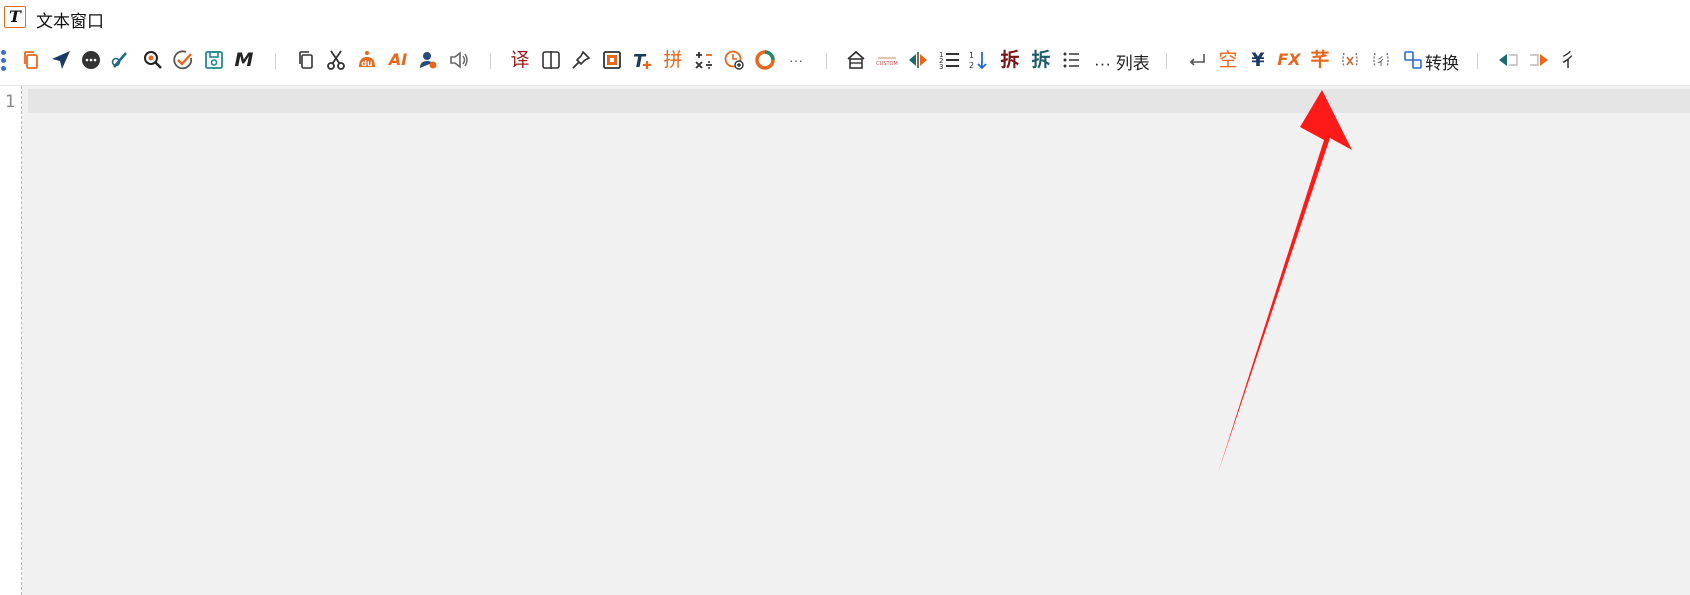  I want to click on check-icon, so click(183, 60).